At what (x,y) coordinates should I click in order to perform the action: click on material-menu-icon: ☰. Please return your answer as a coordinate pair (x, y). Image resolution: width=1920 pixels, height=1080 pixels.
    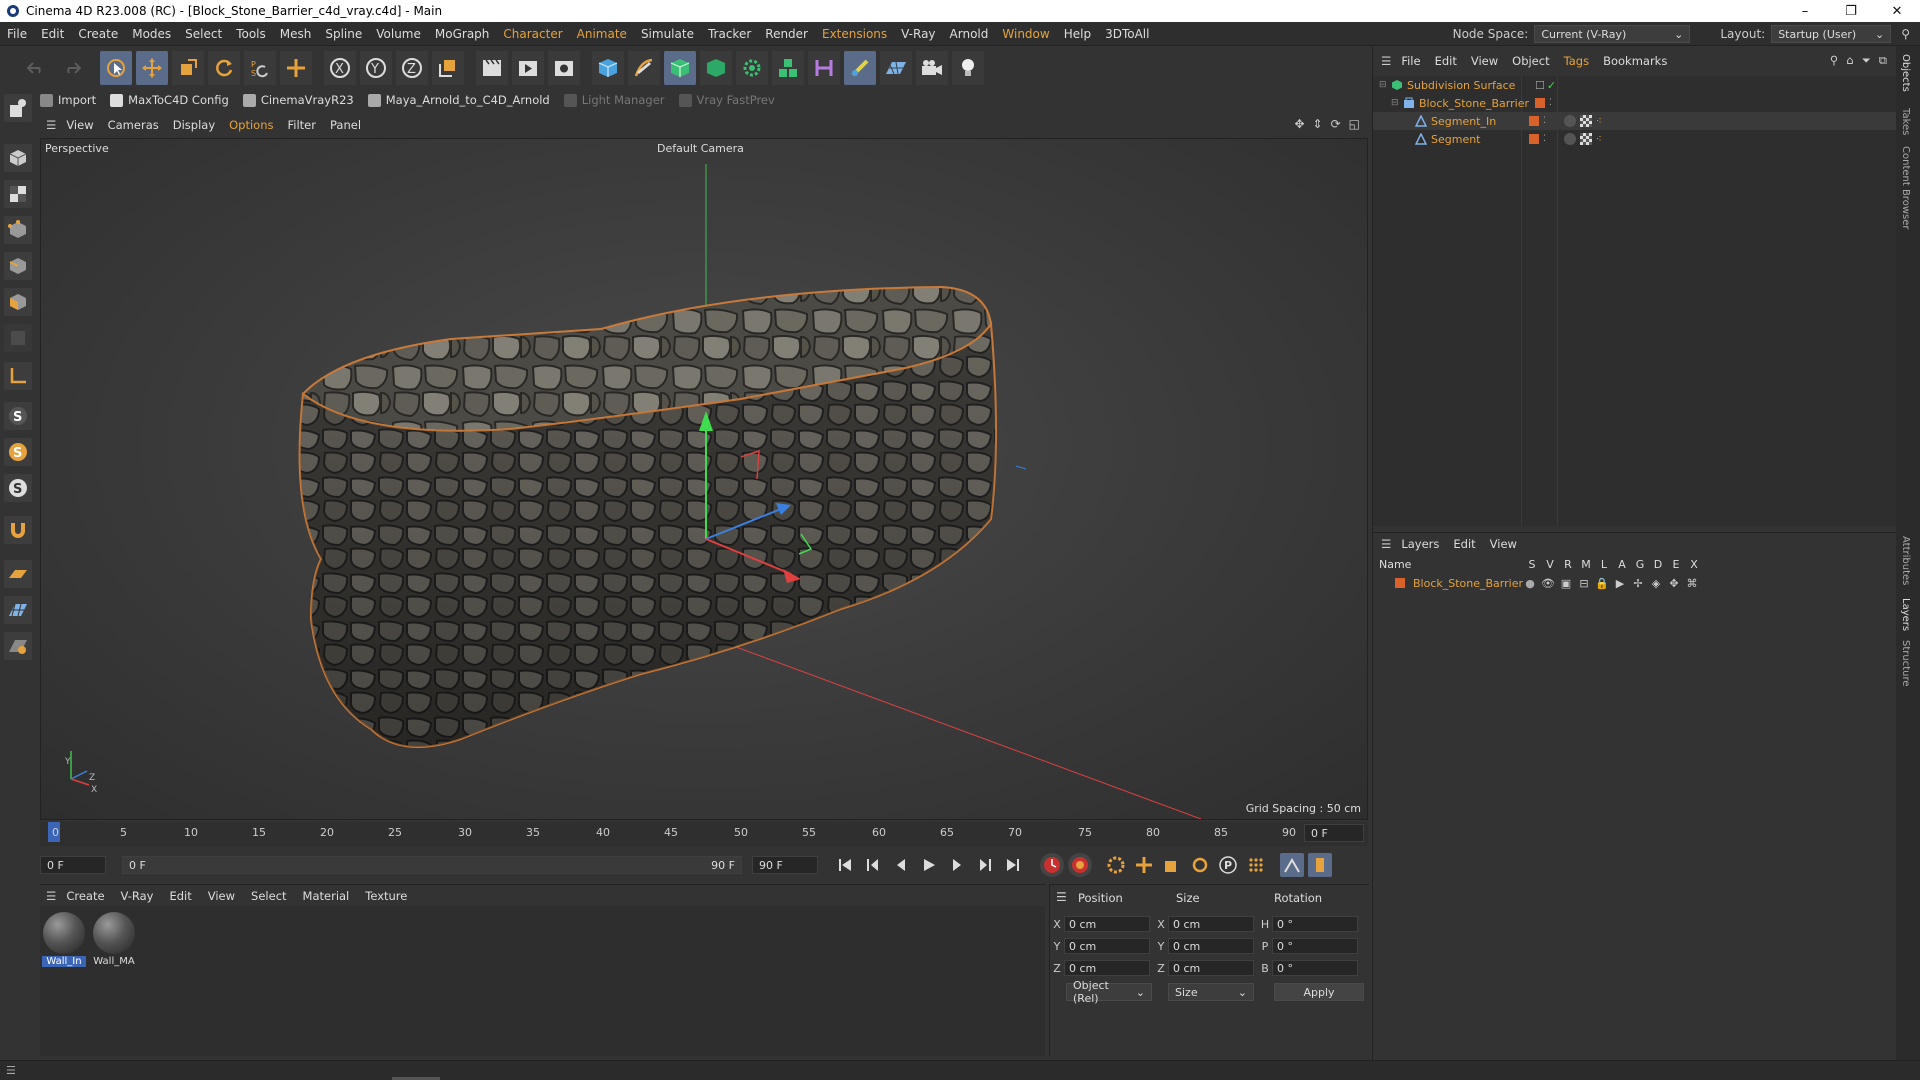
    Looking at the image, I should click on (51, 896).